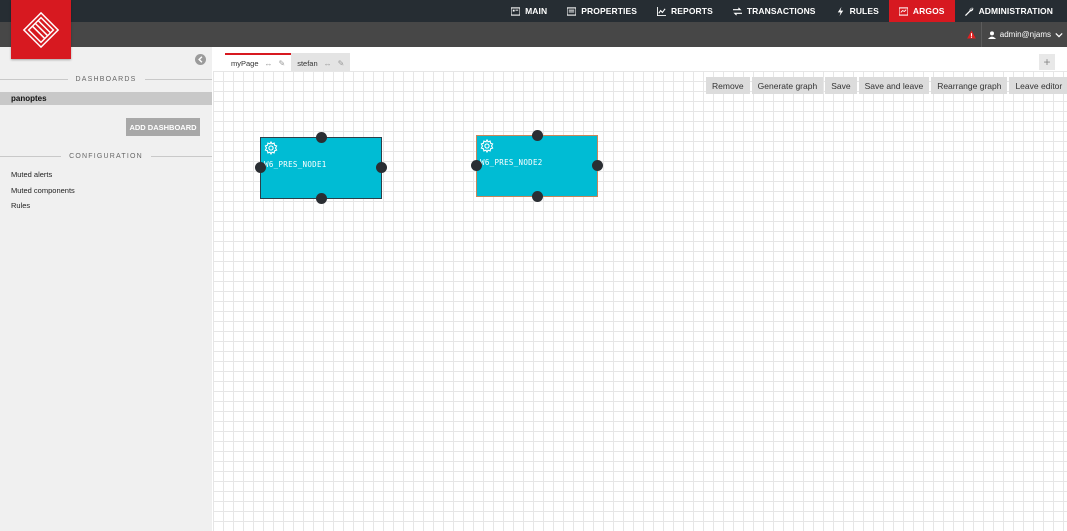  I want to click on sidebar-item-panoptes: panoptes, so click(106, 98).